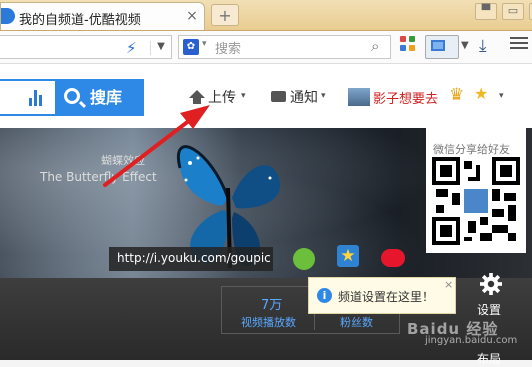 The width and height of the screenshot is (532, 367). Describe the element at coordinates (197, 101) in the screenshot. I see `upload-icon-stem` at that location.